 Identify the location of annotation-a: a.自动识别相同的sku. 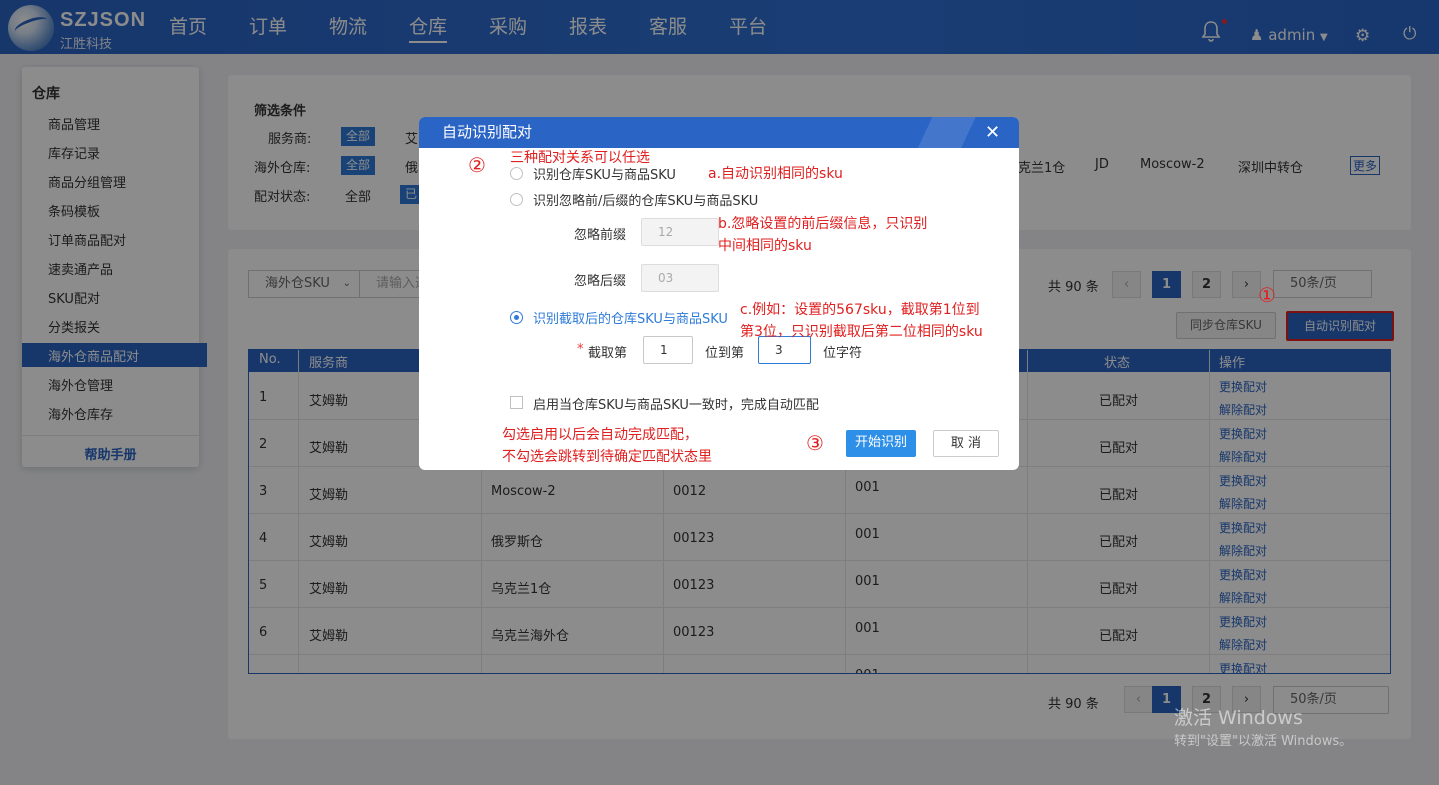
(775, 174).